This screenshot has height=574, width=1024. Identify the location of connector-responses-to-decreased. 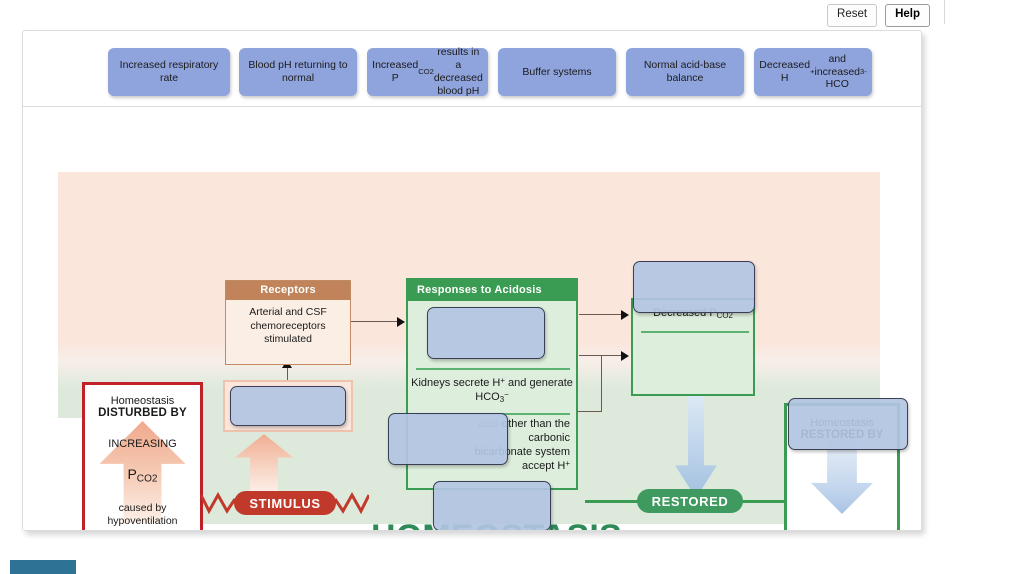
(603, 314).